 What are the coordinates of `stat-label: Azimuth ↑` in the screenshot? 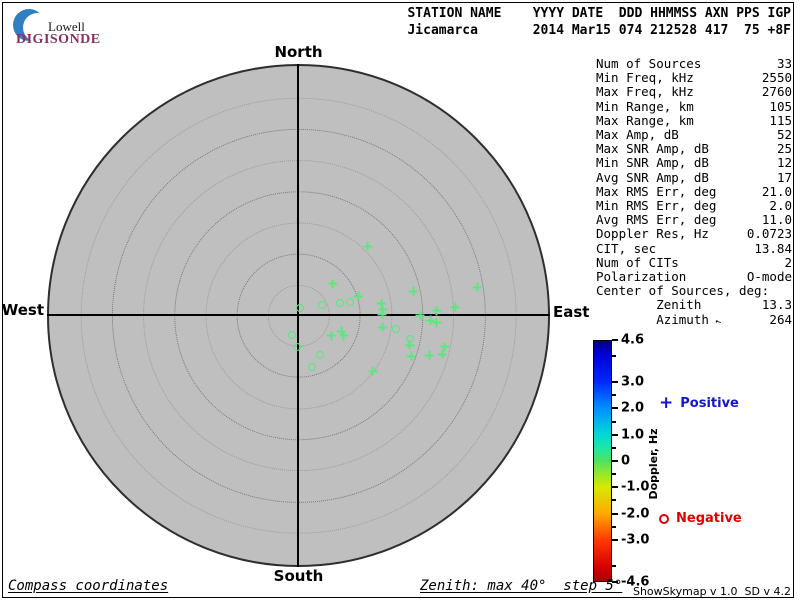 It's located at (661, 319).